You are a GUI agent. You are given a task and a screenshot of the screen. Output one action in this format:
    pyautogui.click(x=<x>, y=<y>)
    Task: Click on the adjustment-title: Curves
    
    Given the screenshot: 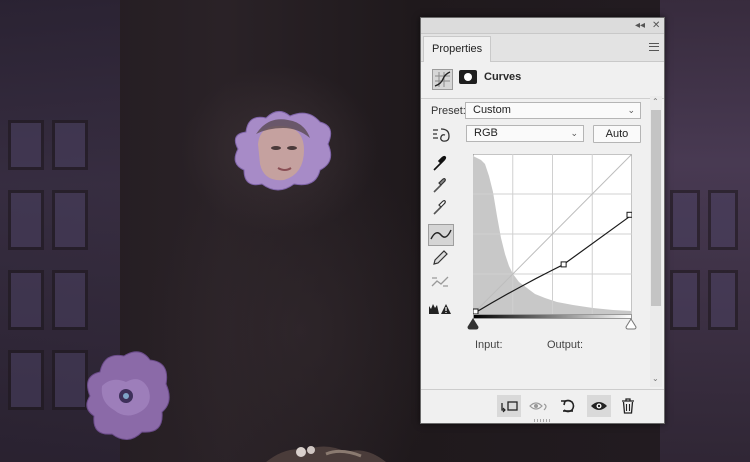 What is the action you would take?
    pyautogui.click(x=503, y=77)
    